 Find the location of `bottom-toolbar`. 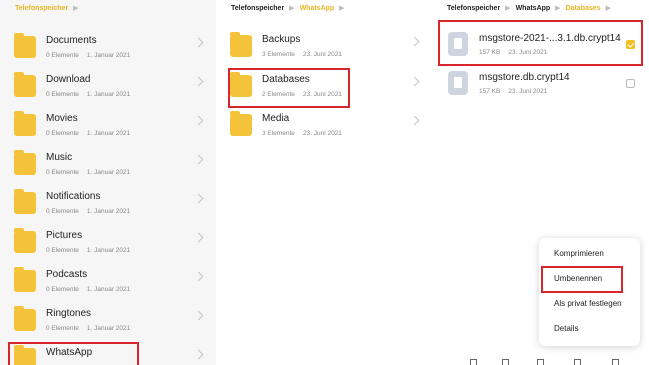

bottom-toolbar is located at coordinates (544, 360).